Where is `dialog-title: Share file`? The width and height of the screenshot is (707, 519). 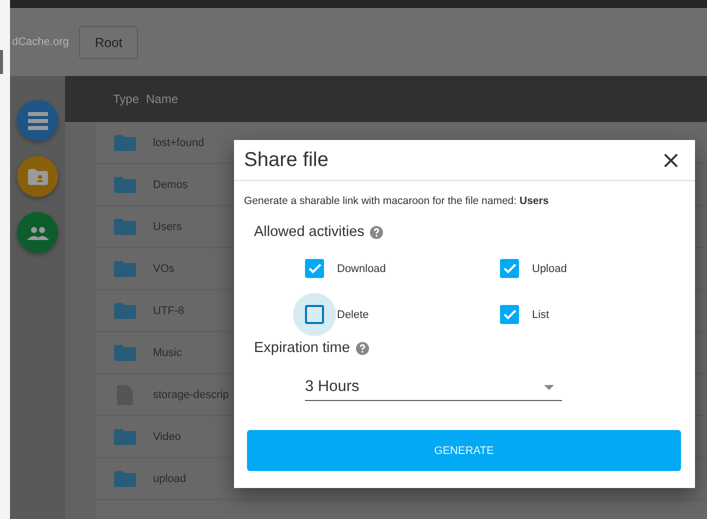 dialog-title: Share file is located at coordinates (286, 160).